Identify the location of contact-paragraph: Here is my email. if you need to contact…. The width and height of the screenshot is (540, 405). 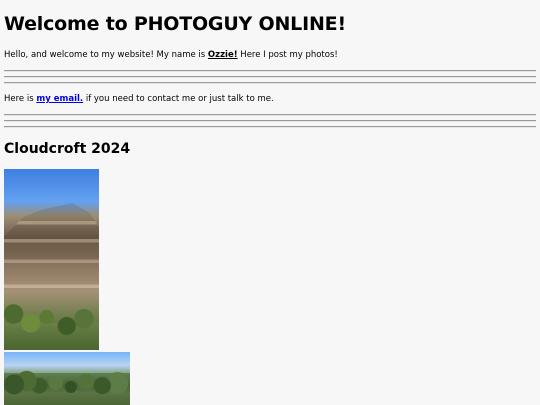
(139, 99).